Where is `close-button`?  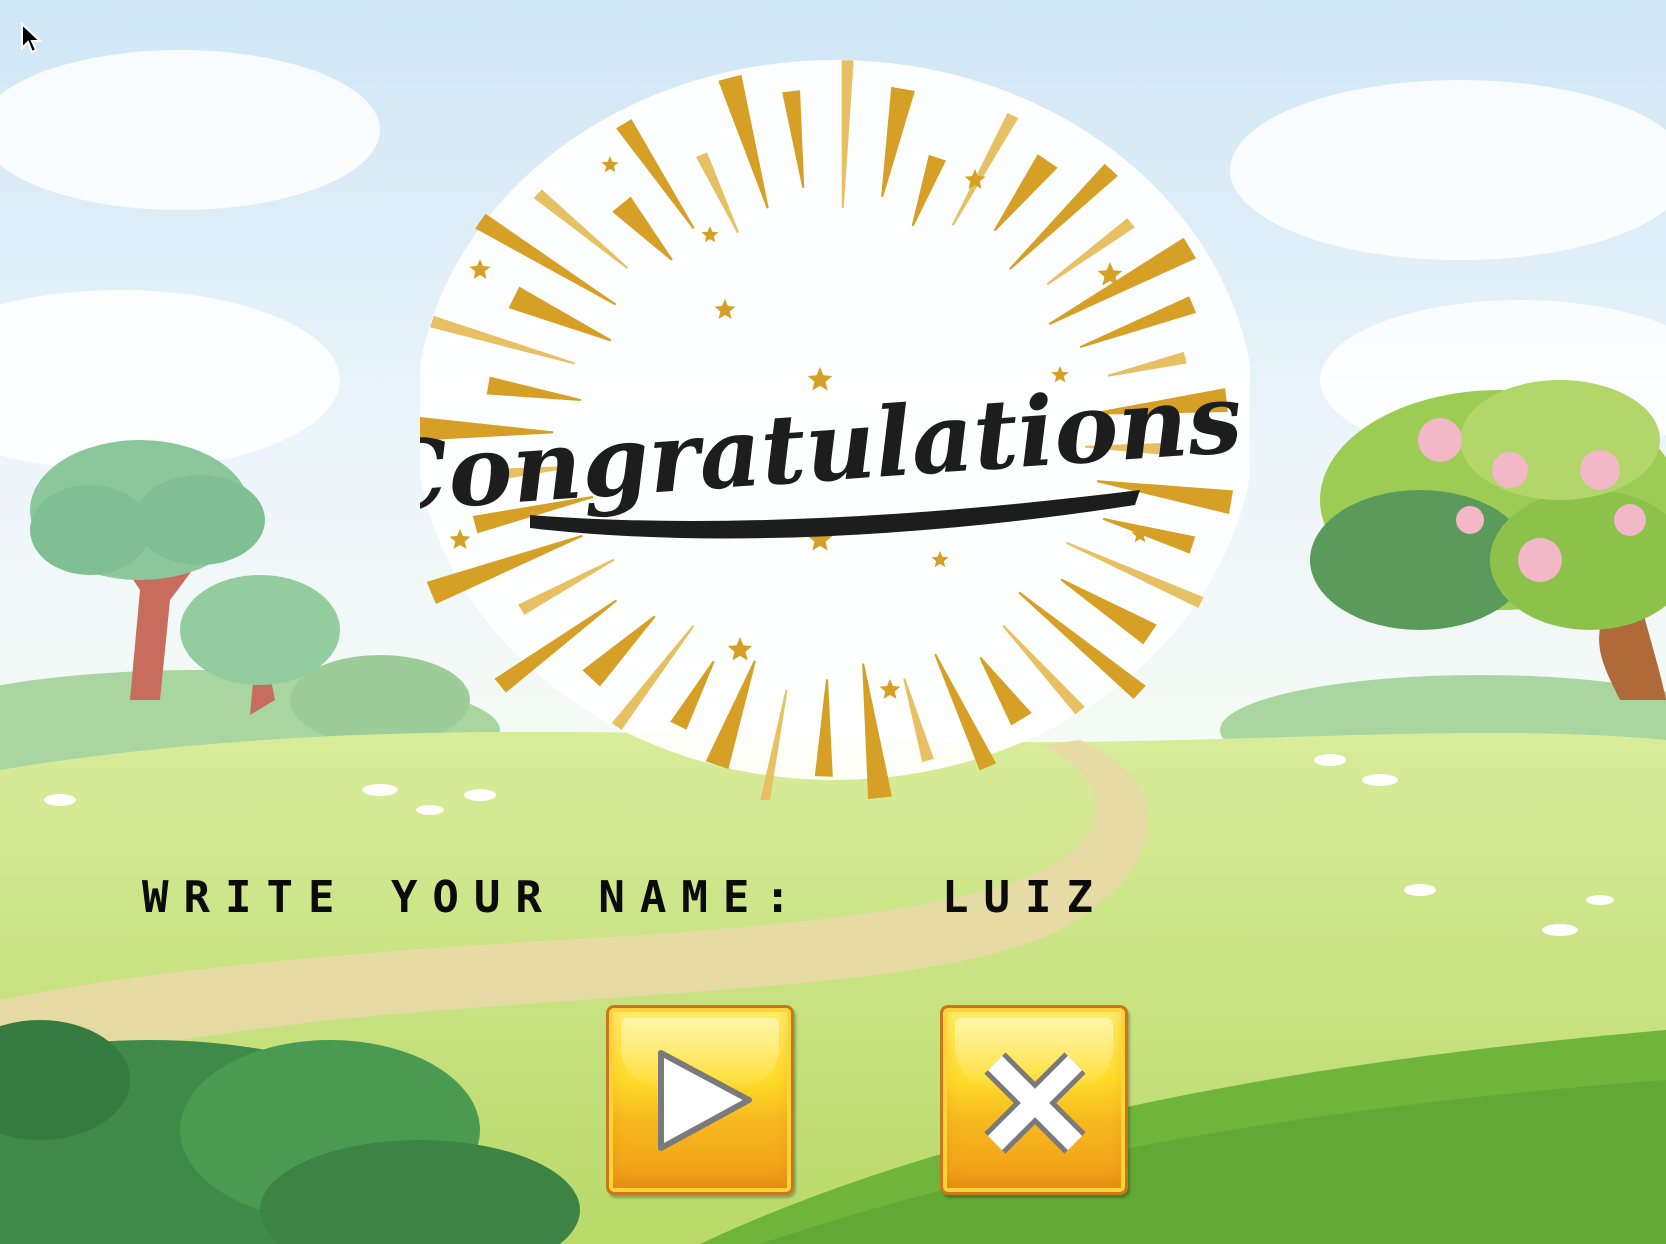 close-button is located at coordinates (1034, 1100).